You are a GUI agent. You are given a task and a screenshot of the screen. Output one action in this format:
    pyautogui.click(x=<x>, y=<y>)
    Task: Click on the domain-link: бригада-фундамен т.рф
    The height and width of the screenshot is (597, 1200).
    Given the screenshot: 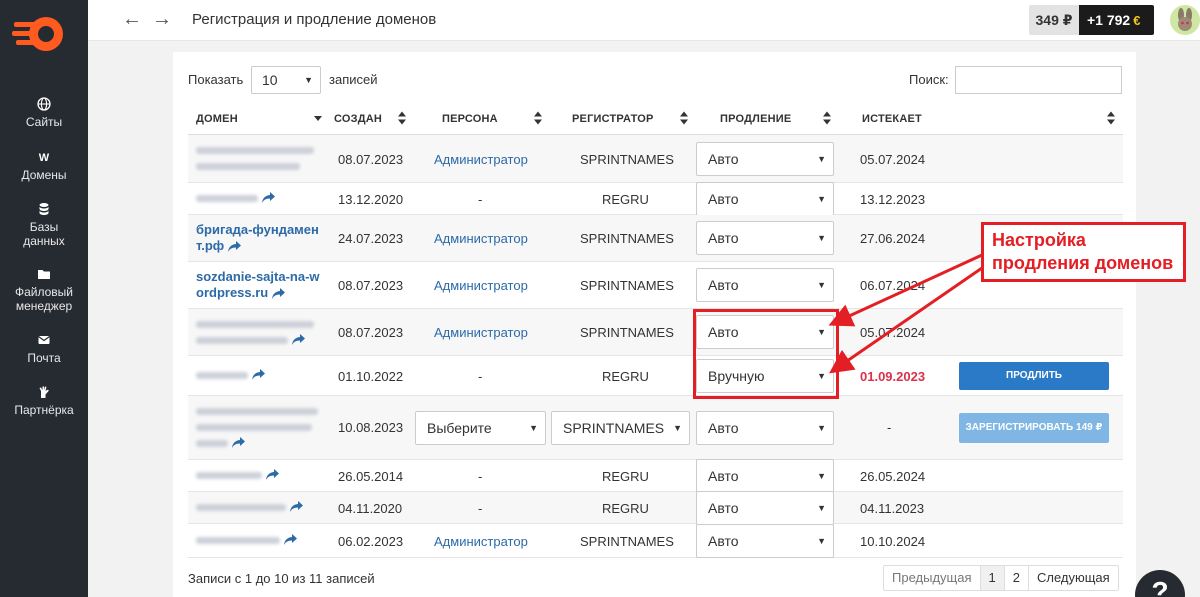 What is the action you would take?
    pyautogui.click(x=257, y=238)
    